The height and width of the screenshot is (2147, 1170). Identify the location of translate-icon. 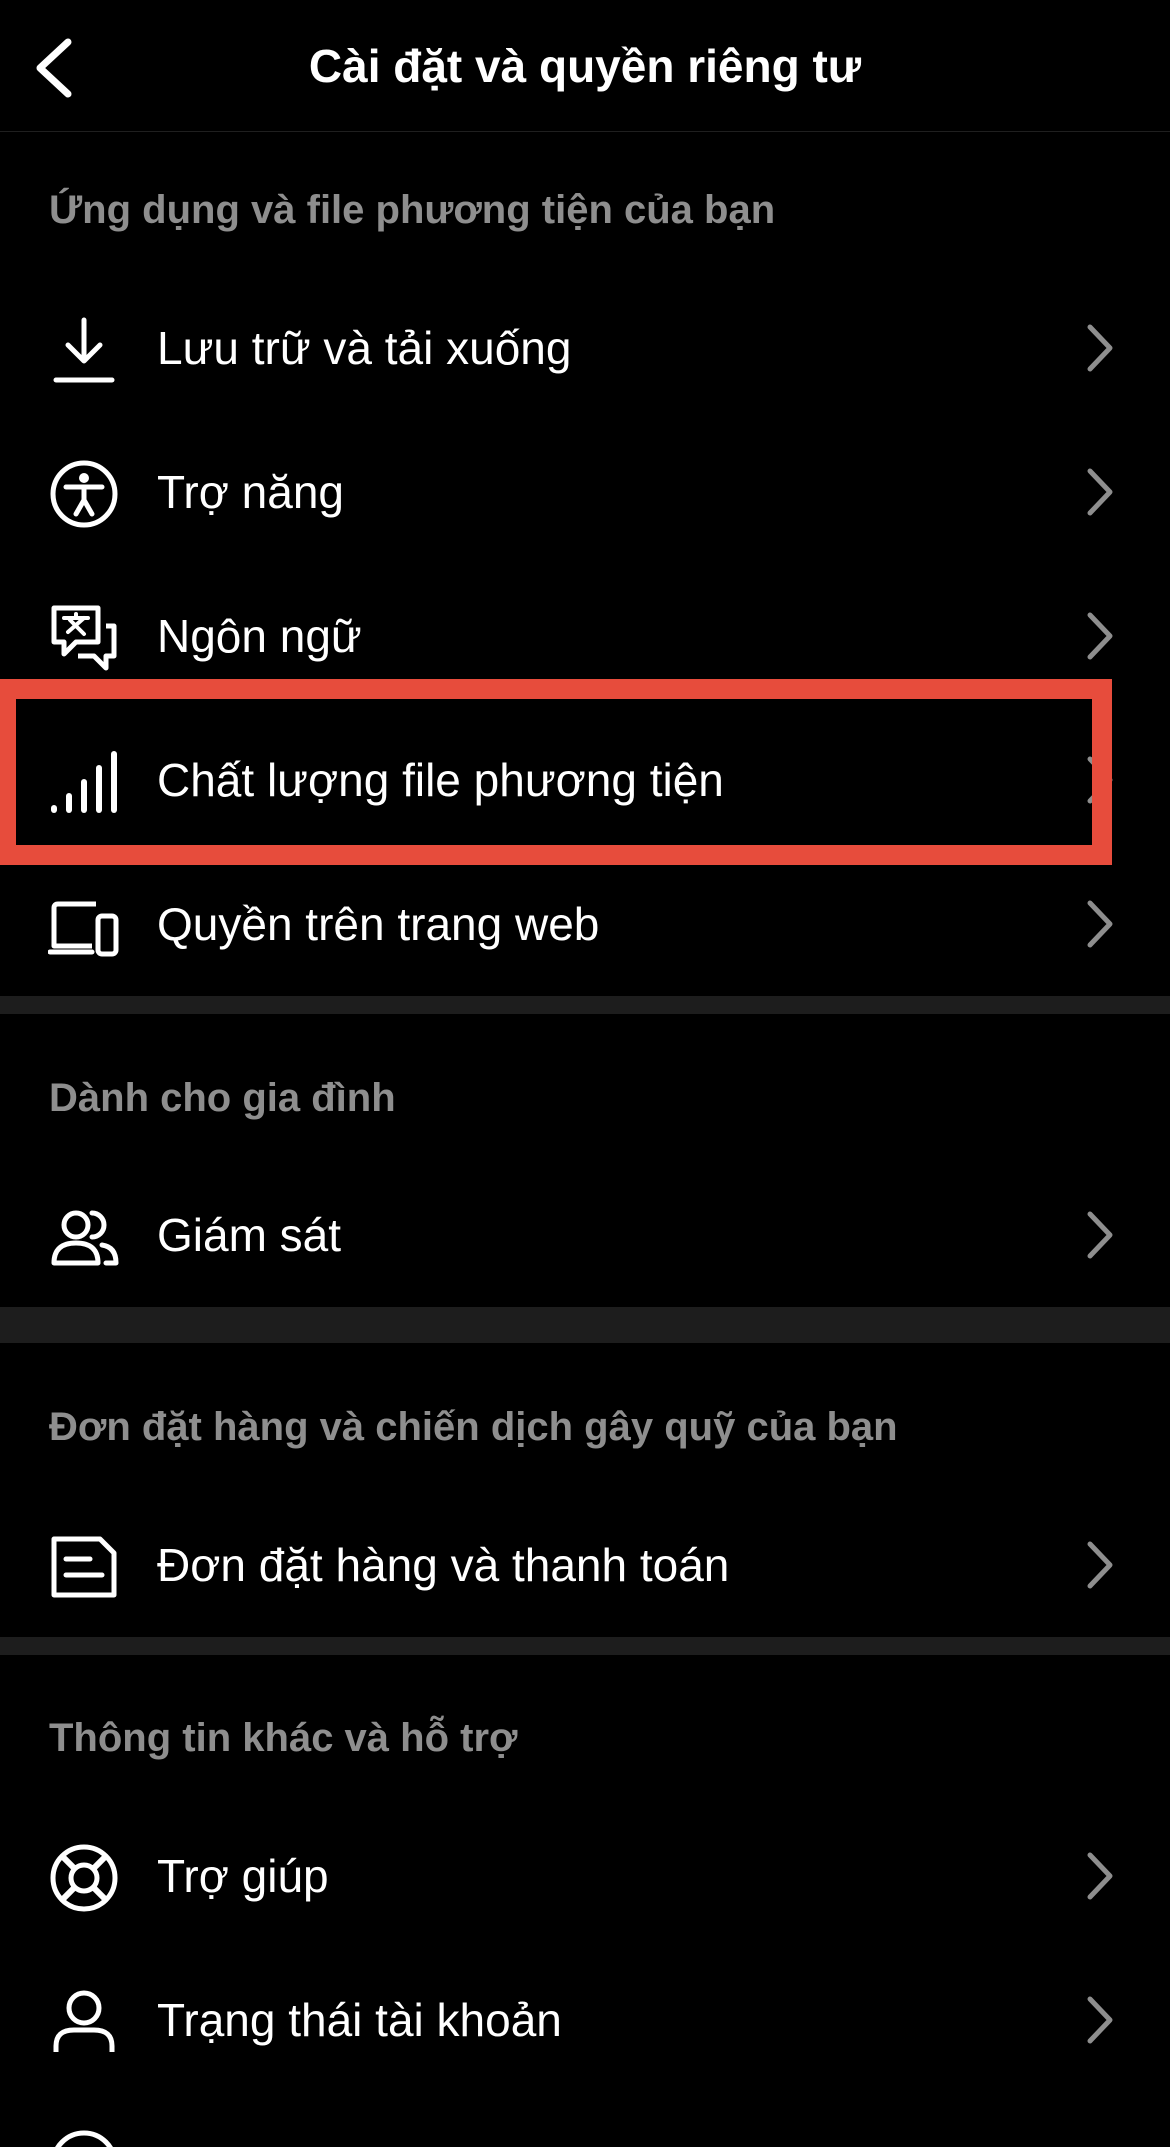
(84, 638).